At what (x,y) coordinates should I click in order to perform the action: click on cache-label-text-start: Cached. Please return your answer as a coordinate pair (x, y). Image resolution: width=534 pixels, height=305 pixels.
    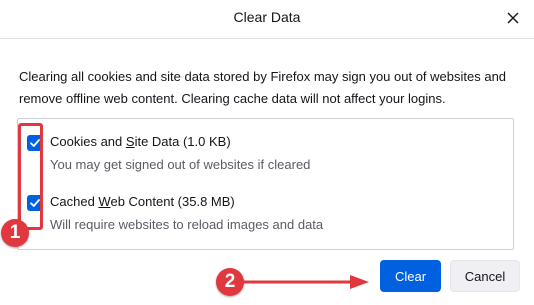
    Looking at the image, I should click on (74, 201).